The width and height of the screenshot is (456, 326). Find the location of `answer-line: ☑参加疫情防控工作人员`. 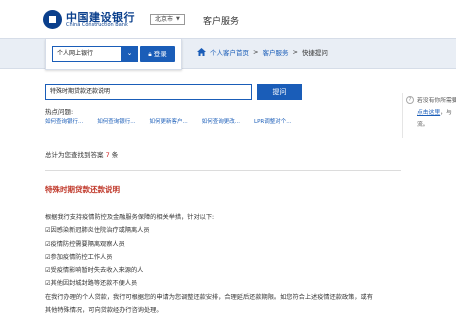

answer-line: ☑参加疫情防控工作人员 is located at coordinates (79, 257).